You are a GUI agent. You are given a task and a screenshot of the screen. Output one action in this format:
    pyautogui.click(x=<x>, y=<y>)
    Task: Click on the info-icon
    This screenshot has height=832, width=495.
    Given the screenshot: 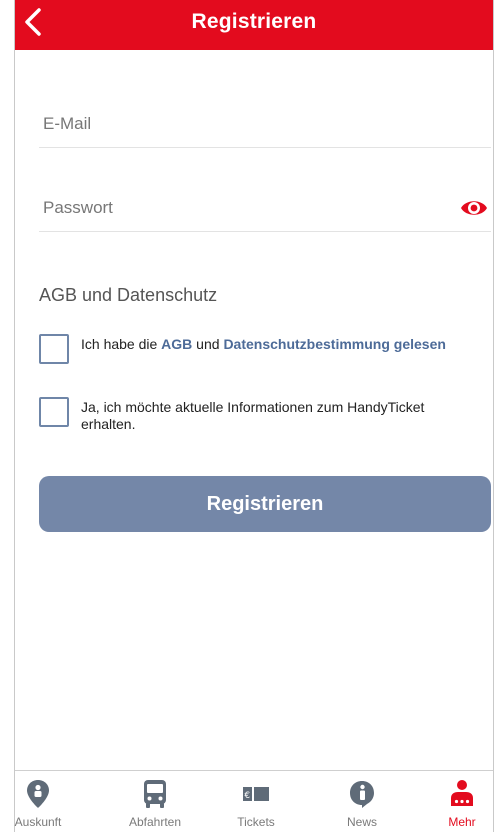 What is the action you would take?
    pyautogui.click(x=362, y=794)
    